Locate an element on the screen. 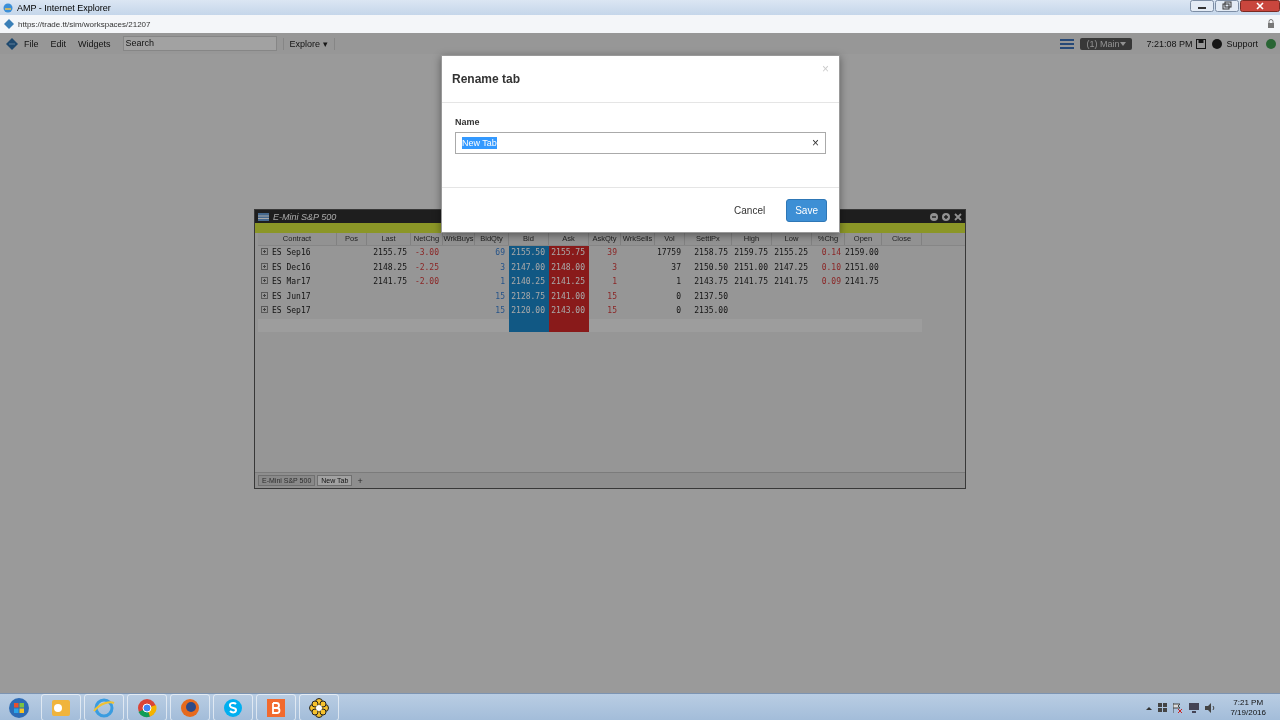 Image resolution: width=1280 pixels, height=720 pixels. table-cell-text: 0.09 is located at coordinates (831, 282).